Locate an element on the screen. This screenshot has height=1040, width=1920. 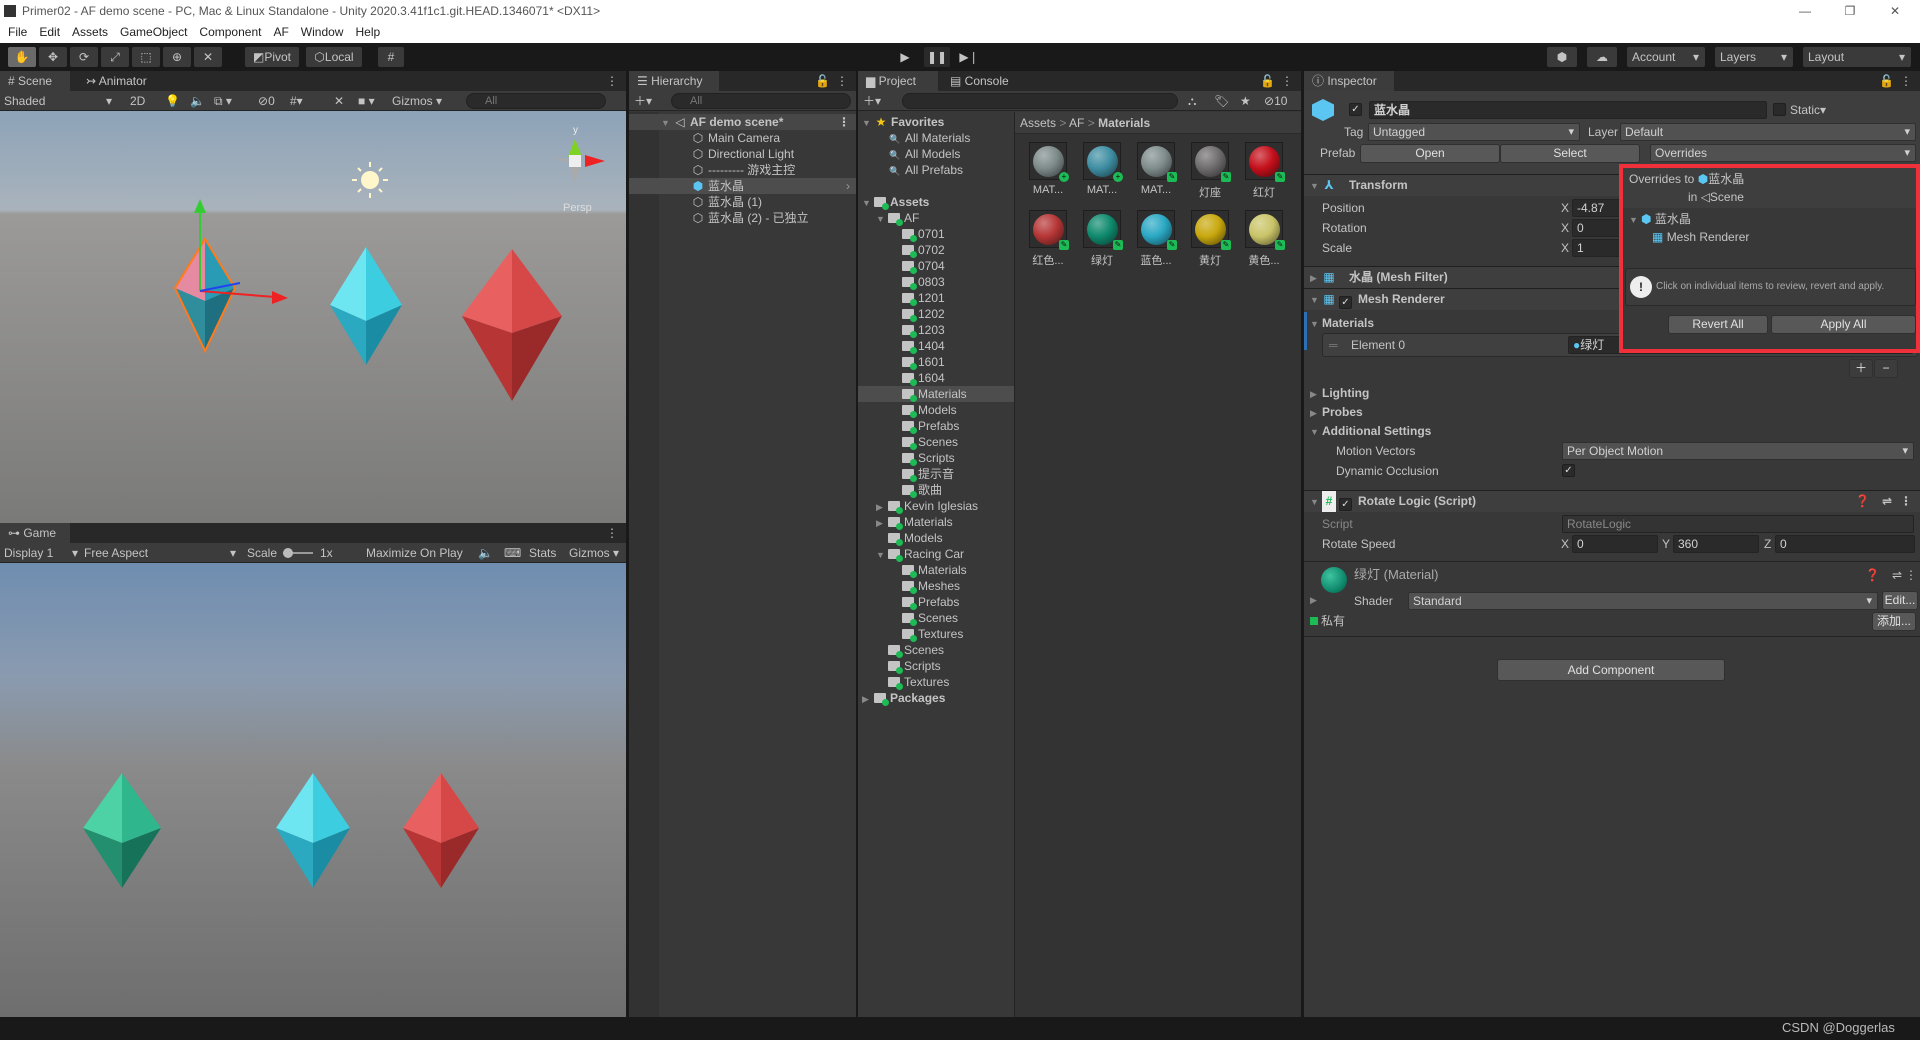
scene-orientation-gizmo: y is located at coordinates (579, 154).